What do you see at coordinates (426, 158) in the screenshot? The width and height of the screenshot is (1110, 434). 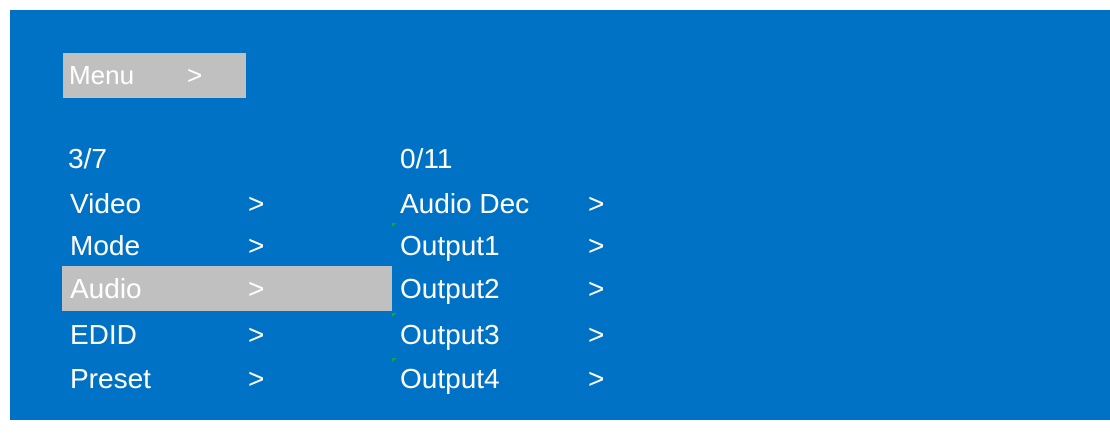 I see `sub-menu-counter: 0/11` at bounding box center [426, 158].